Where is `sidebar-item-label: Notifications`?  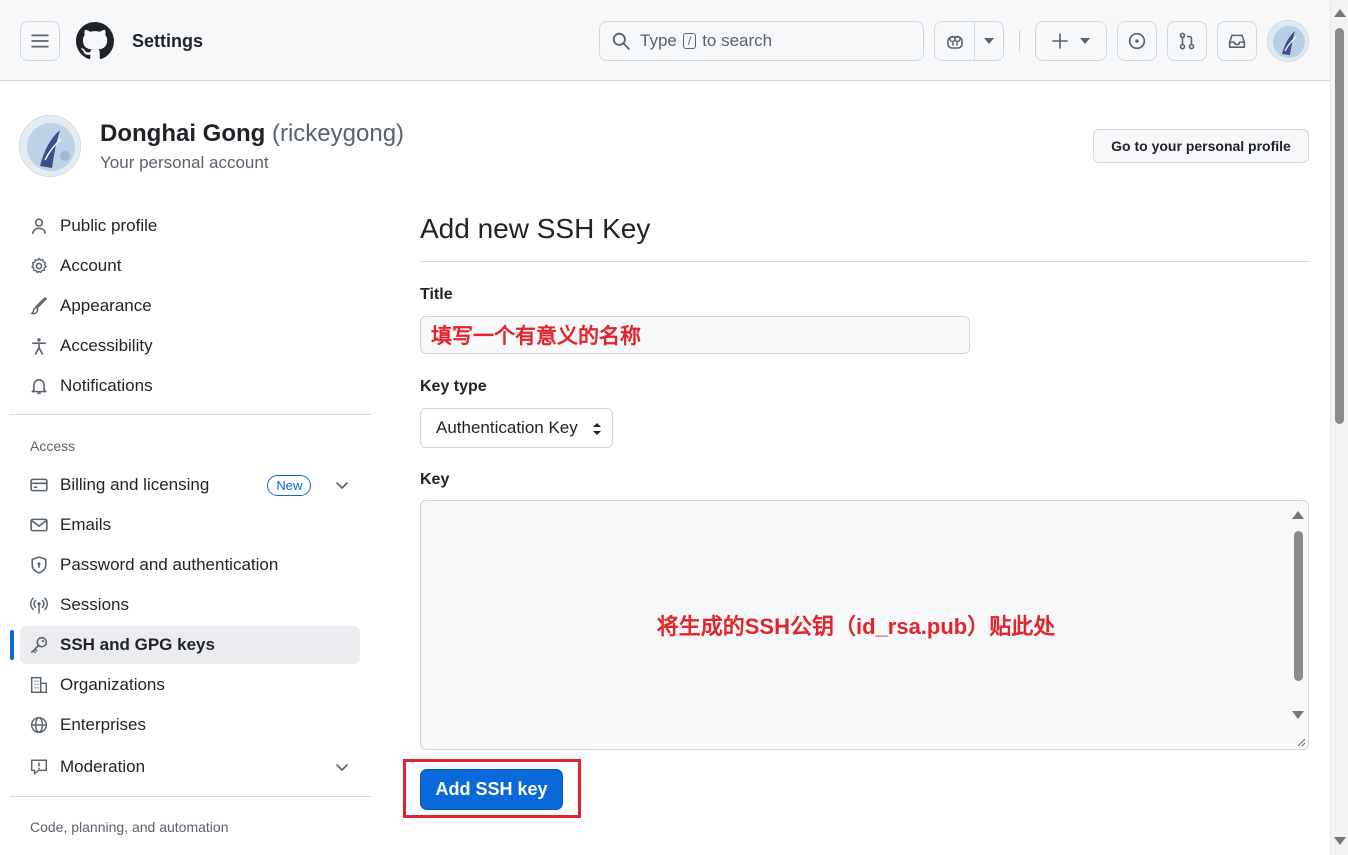 sidebar-item-label: Notifications is located at coordinates (106, 385).